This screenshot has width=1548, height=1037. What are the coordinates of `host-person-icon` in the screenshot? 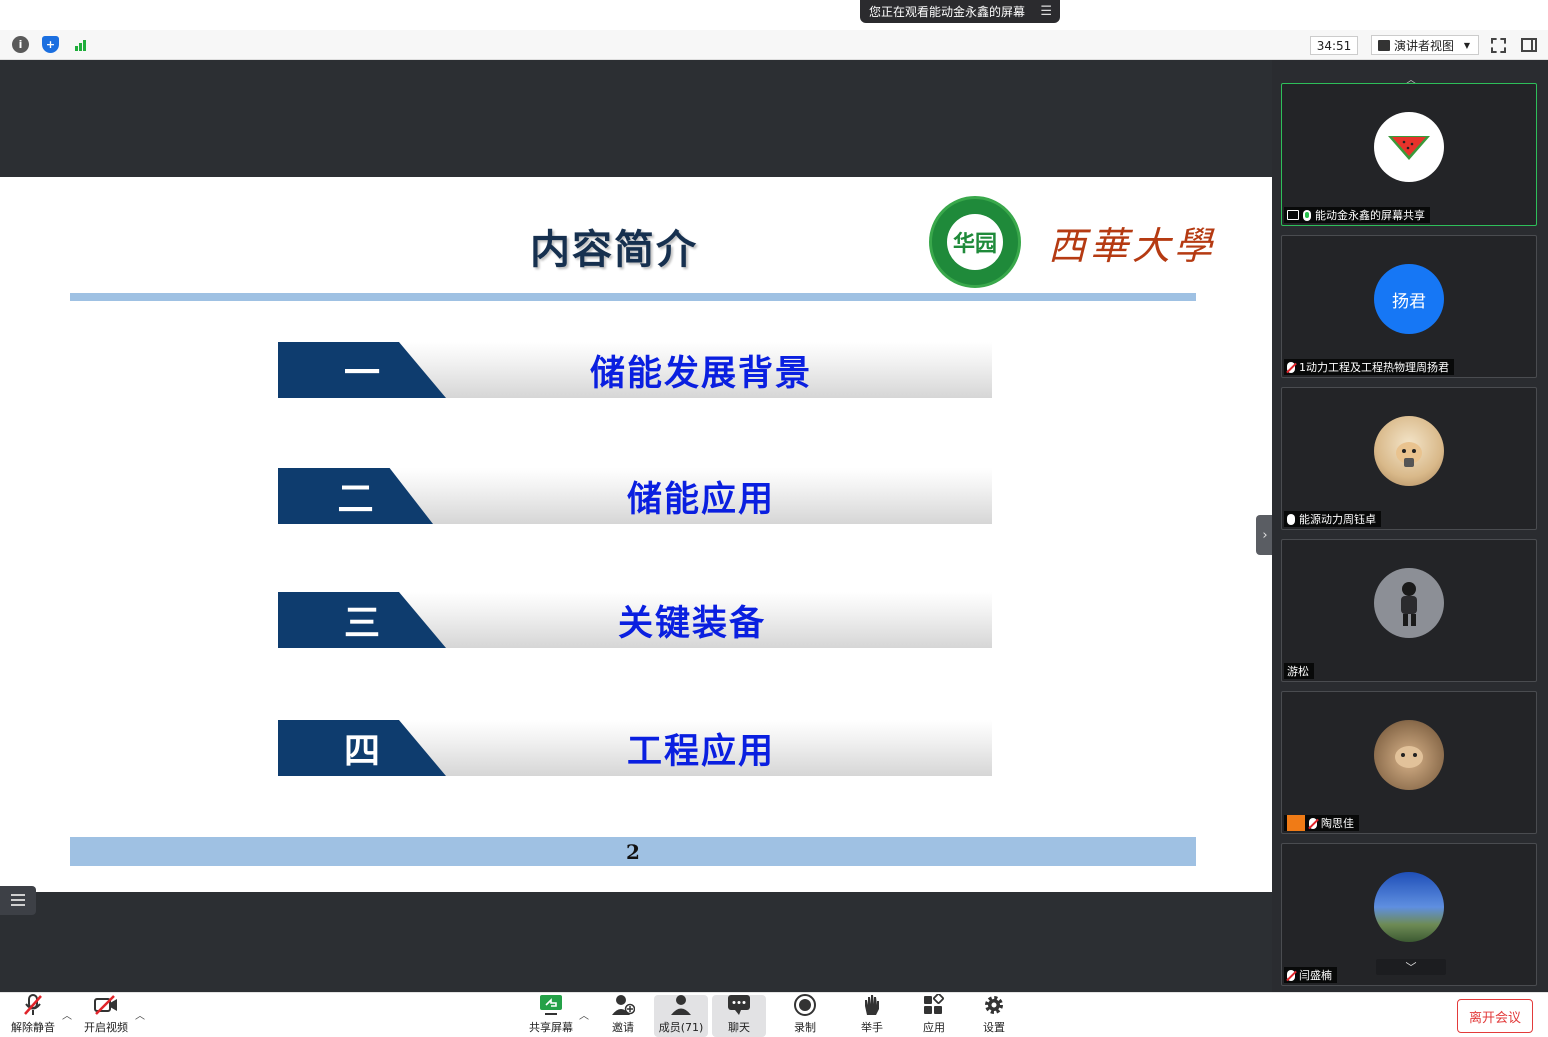 It's located at (1296, 823).